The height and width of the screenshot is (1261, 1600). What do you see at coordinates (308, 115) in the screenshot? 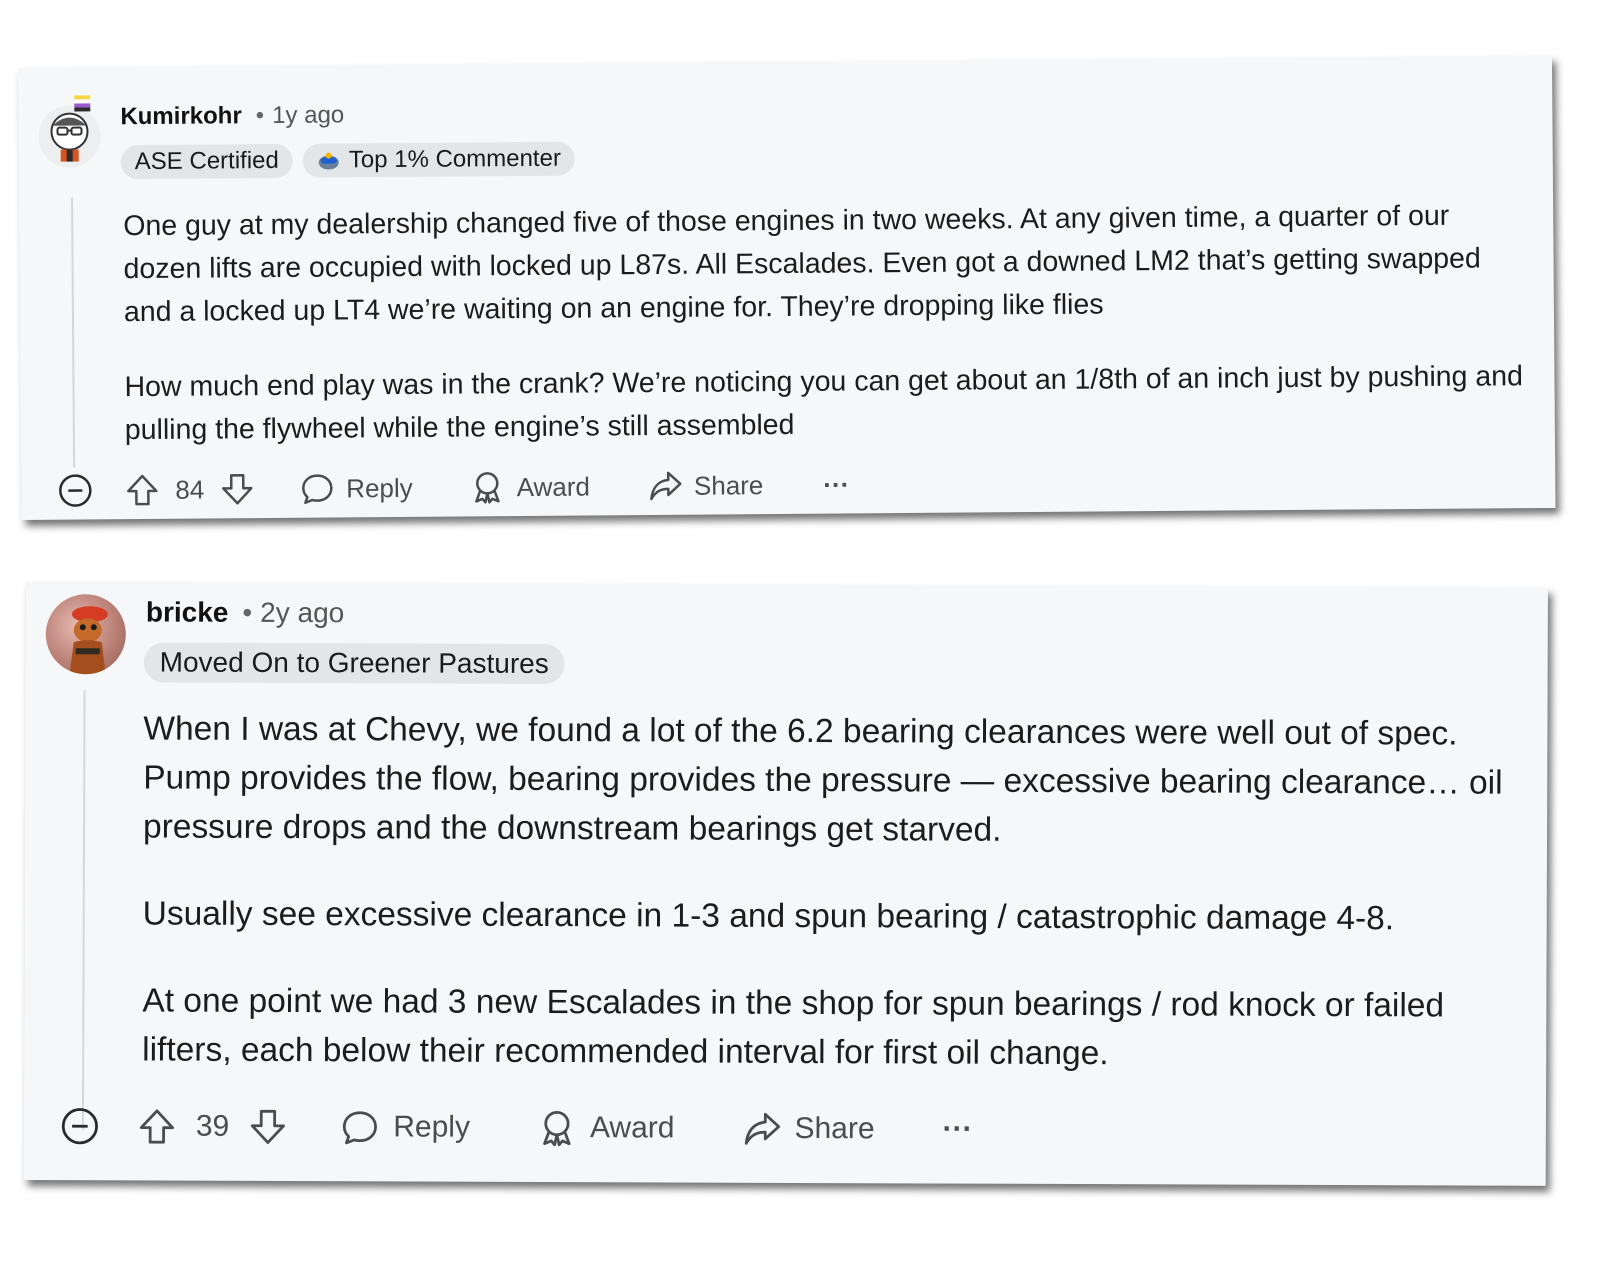
I see `timestamp: 1y ago` at bounding box center [308, 115].